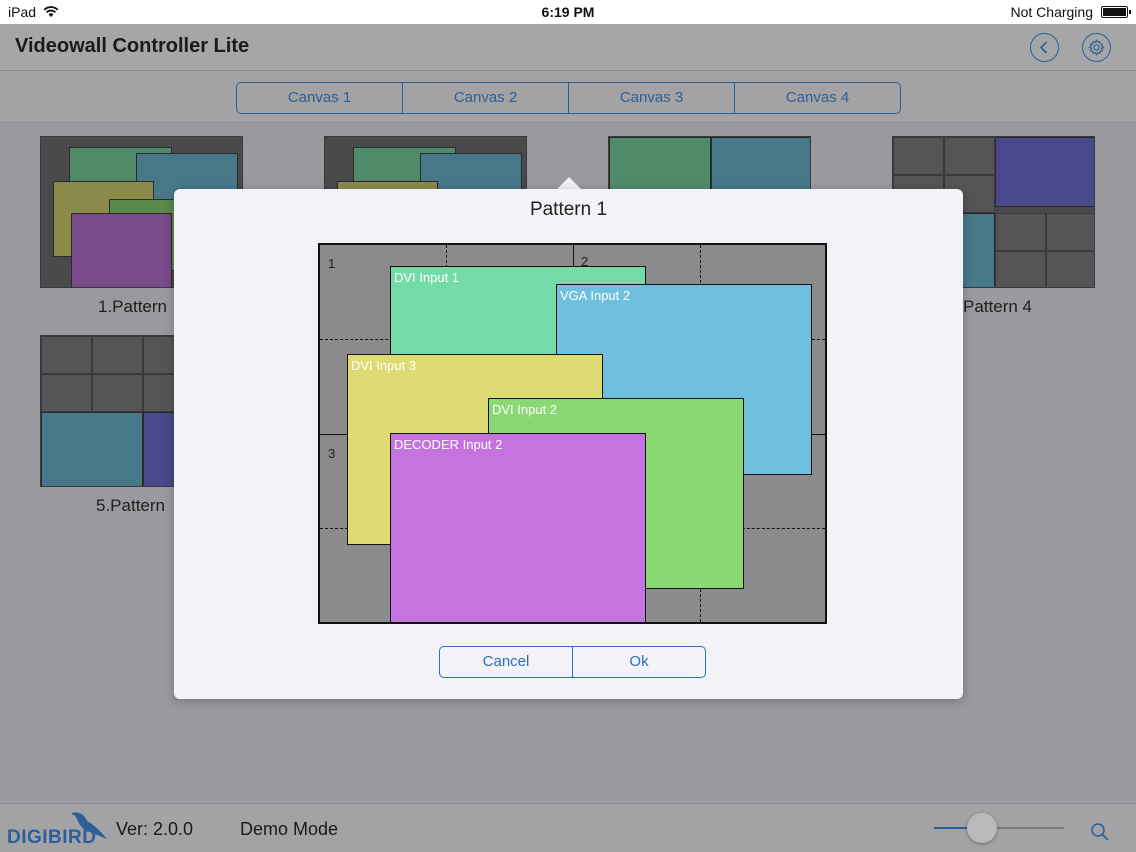 The image size is (1136, 852). Describe the element at coordinates (525, 409) in the screenshot. I see `window-label: DVI Input 2` at that location.